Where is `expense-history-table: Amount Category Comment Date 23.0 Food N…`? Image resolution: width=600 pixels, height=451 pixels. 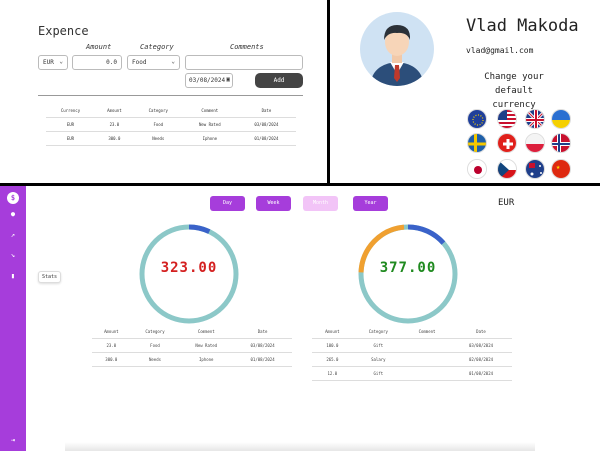
expense-history-table: Amount Category Comment Date 23.0 Food N… is located at coordinates (192, 346).